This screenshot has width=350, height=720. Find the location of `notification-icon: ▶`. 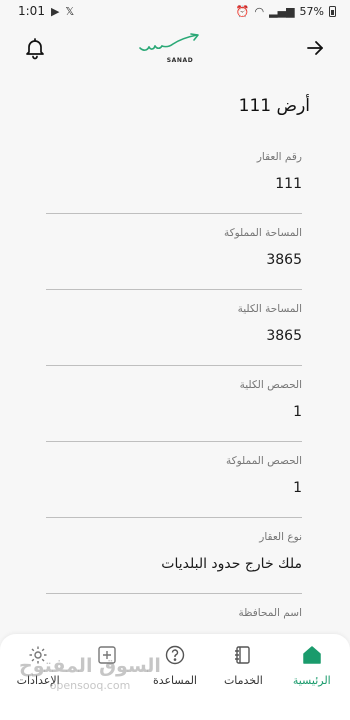

notification-icon: ▶ is located at coordinates (55, 11).